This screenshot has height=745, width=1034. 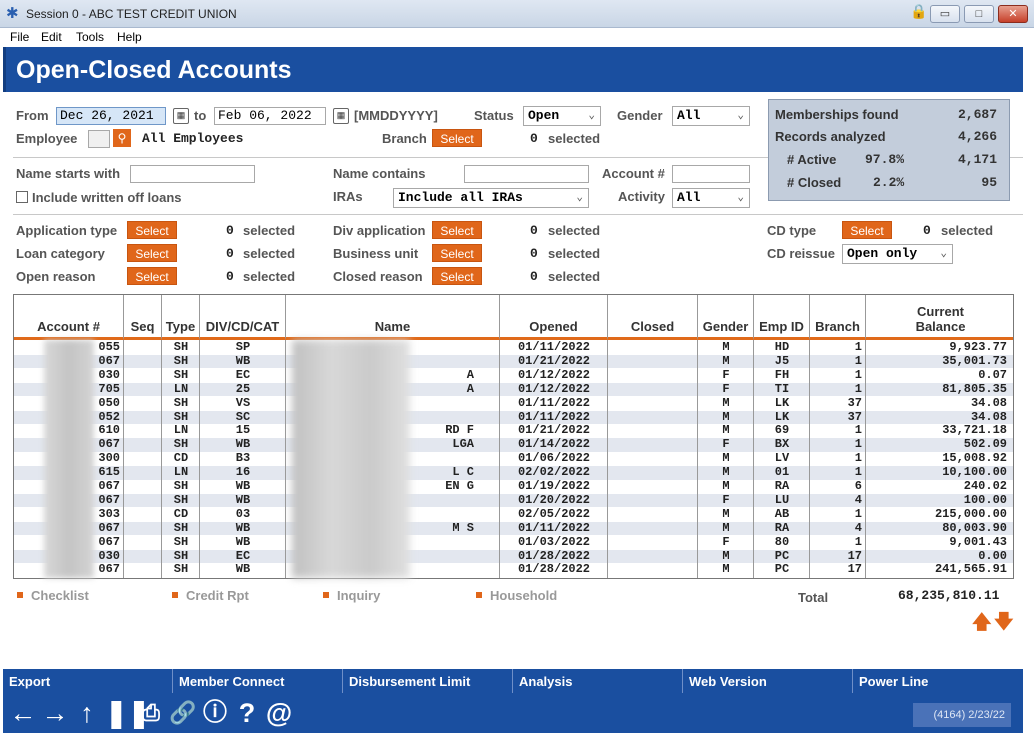 What do you see at coordinates (513, 459) in the screenshot?
I see `table-row: 300 CD B3 01/06/2022 M LV 1 15,008.92` at bounding box center [513, 459].